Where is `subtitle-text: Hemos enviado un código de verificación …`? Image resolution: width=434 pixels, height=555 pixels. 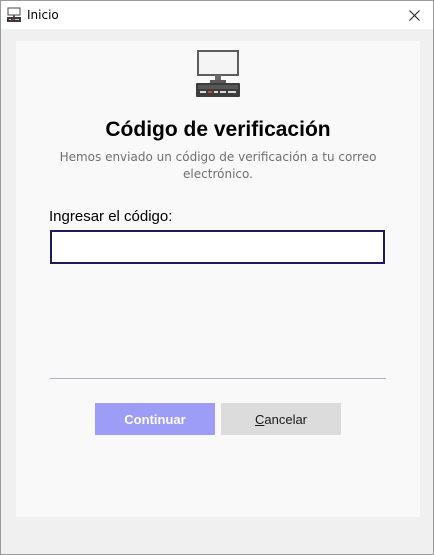
subtitle-text: Hemos enviado un código de verificación … is located at coordinates (218, 165).